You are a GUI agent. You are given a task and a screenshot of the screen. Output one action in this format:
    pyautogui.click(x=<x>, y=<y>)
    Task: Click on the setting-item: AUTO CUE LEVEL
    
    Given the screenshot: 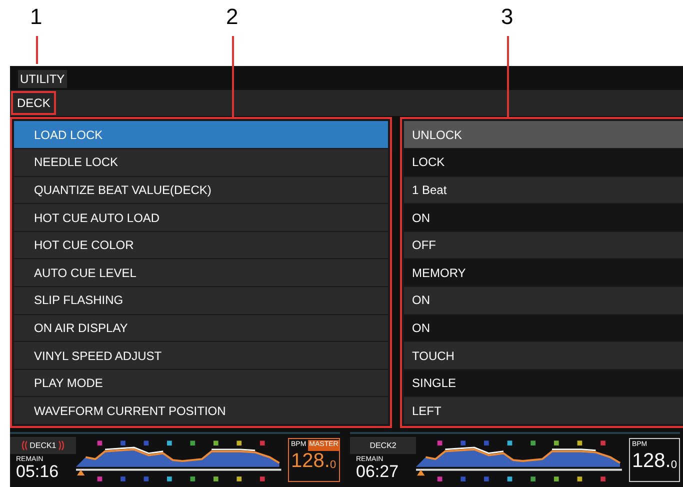 What is the action you would take?
    pyautogui.click(x=201, y=272)
    